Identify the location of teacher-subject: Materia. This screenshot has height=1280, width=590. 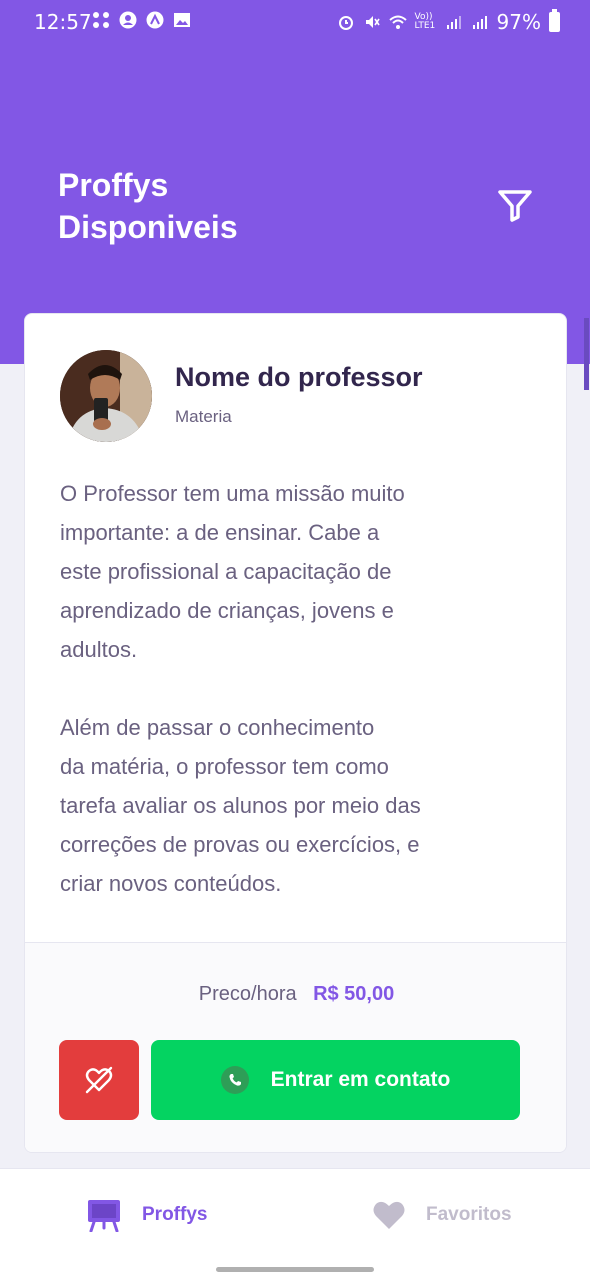
(203, 416).